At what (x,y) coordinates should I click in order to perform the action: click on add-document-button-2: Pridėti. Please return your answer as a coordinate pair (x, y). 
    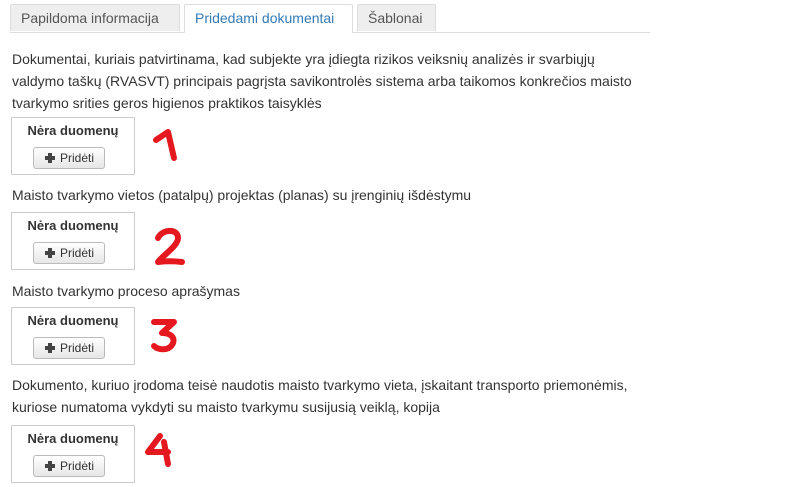
    Looking at the image, I should click on (69, 253).